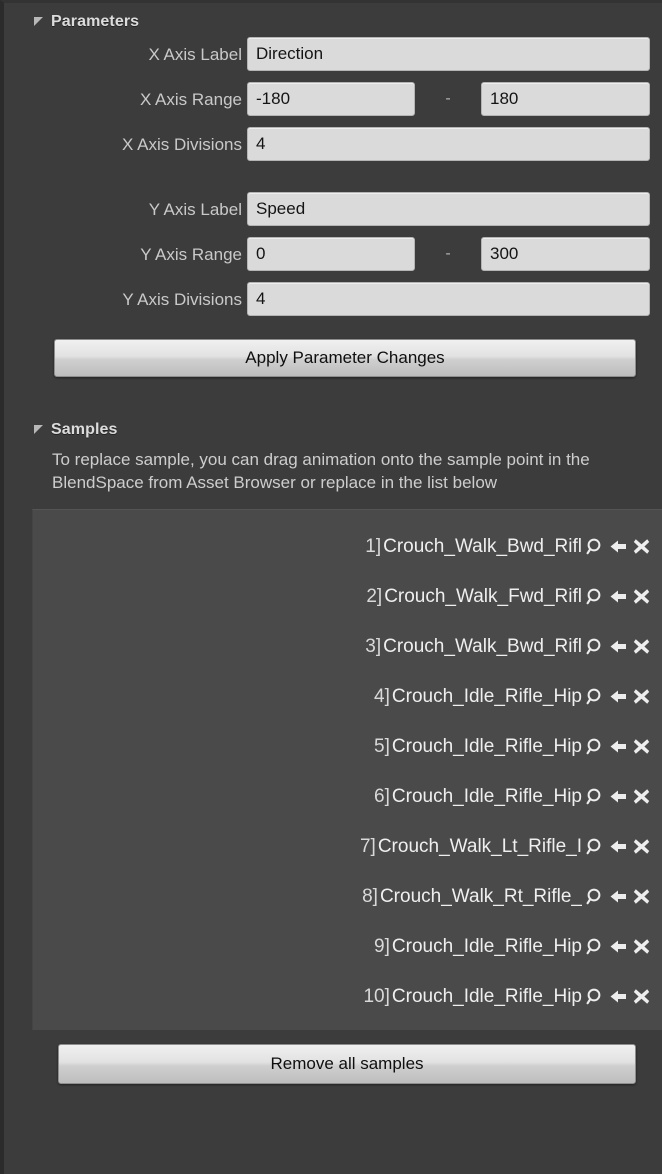 This screenshot has height=1174, width=662. What do you see at coordinates (347, 797) in the screenshot?
I see `list-item: 6] Crouch_Idle_Rifle_Hip` at bounding box center [347, 797].